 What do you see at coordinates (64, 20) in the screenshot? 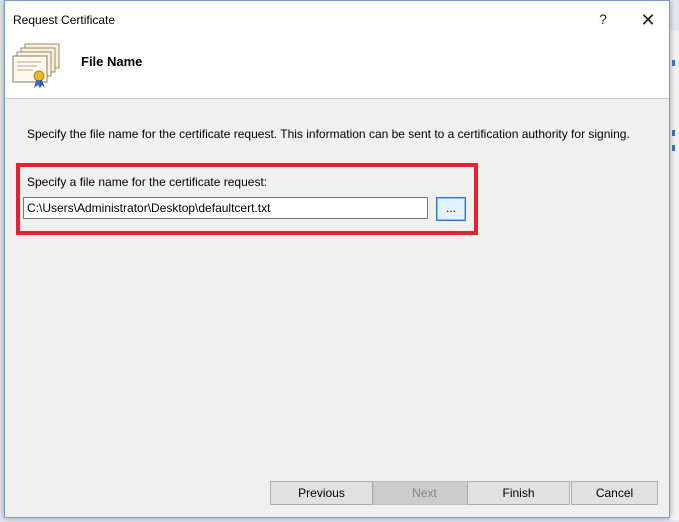
I see `window-title: Request Certificate` at bounding box center [64, 20].